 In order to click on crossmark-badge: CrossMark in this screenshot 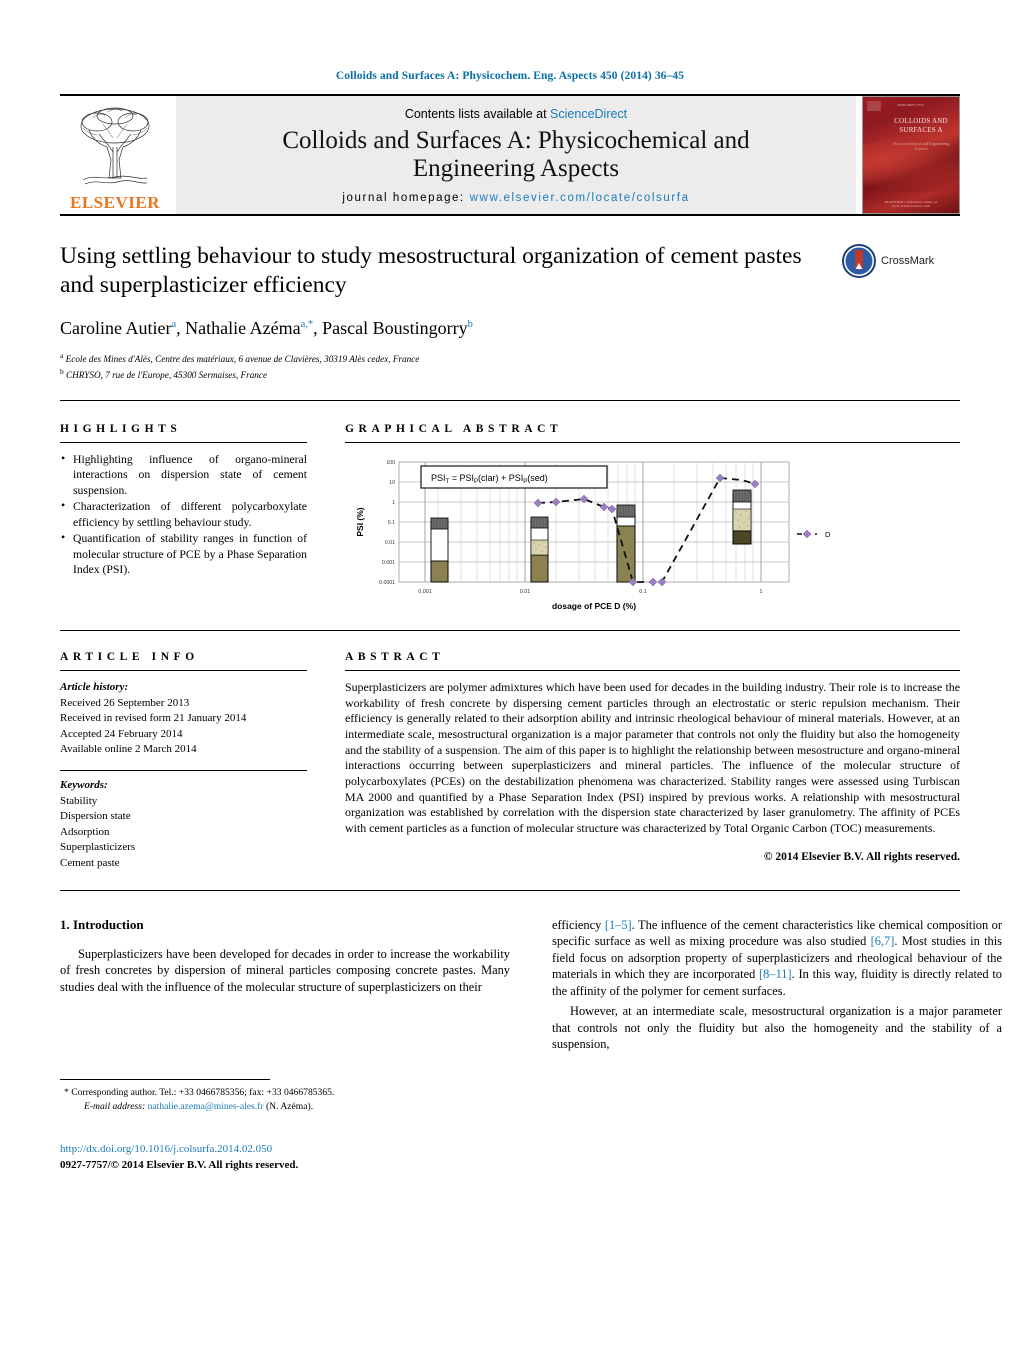, I will do `click(901, 261)`.